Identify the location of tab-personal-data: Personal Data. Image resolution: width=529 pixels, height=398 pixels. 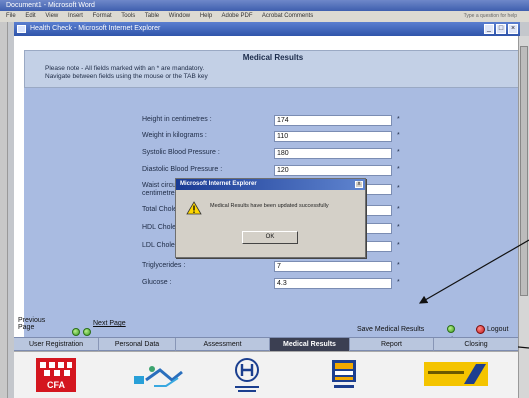
(137, 344).